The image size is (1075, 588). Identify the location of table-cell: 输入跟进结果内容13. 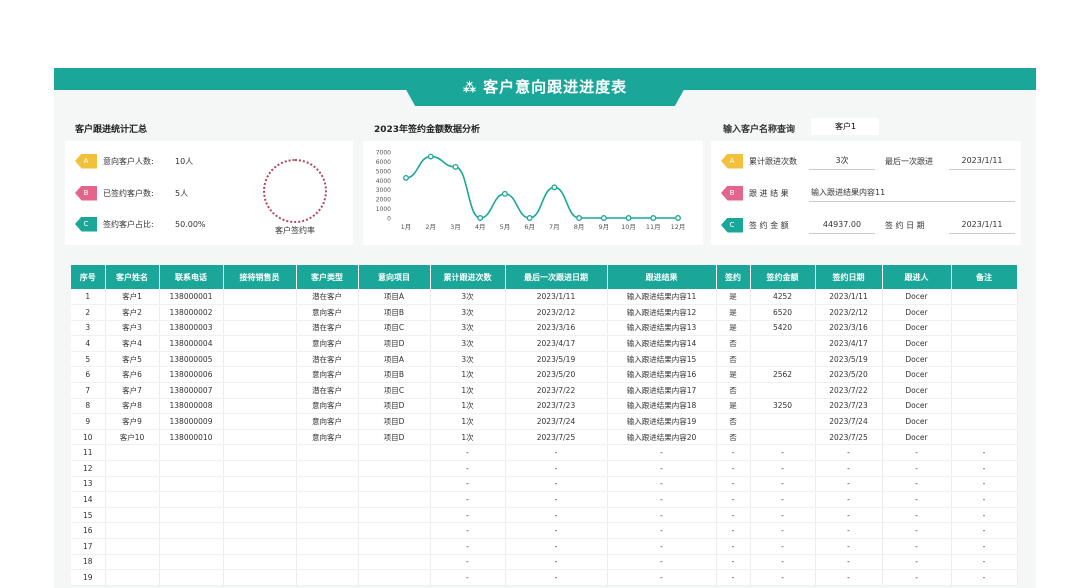
(662, 328).